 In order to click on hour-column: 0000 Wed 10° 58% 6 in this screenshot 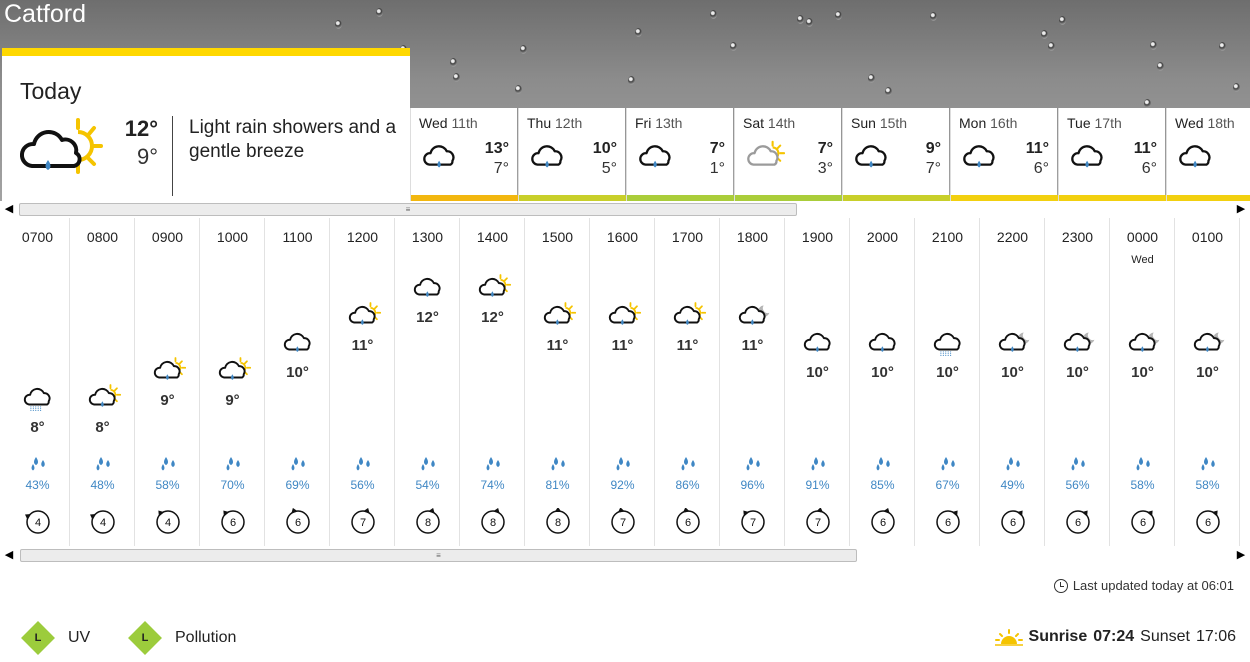, I will do `click(1142, 382)`.